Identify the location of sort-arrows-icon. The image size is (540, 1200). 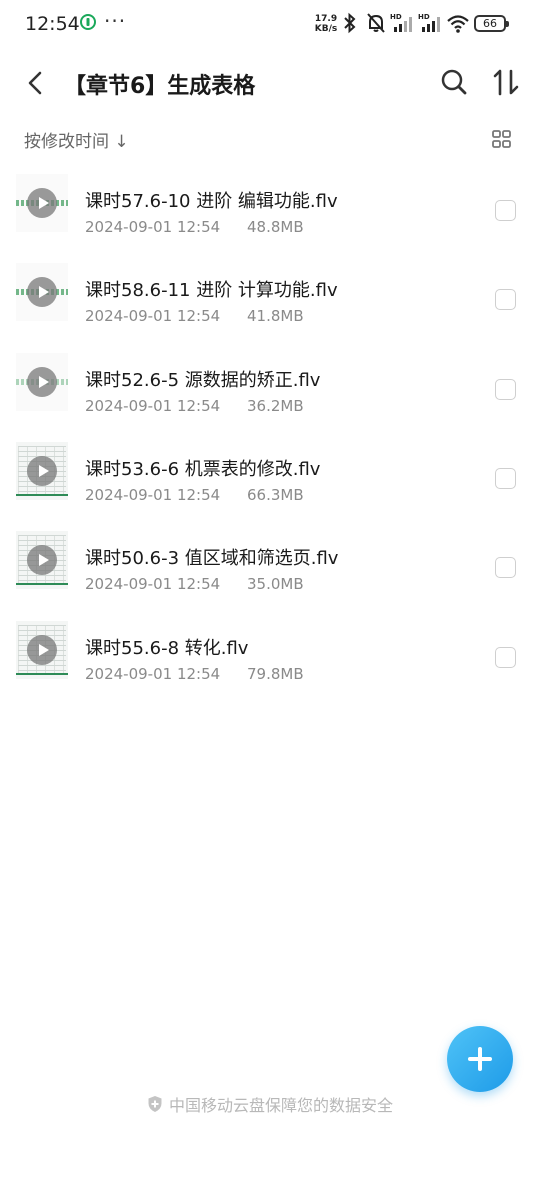
(506, 82).